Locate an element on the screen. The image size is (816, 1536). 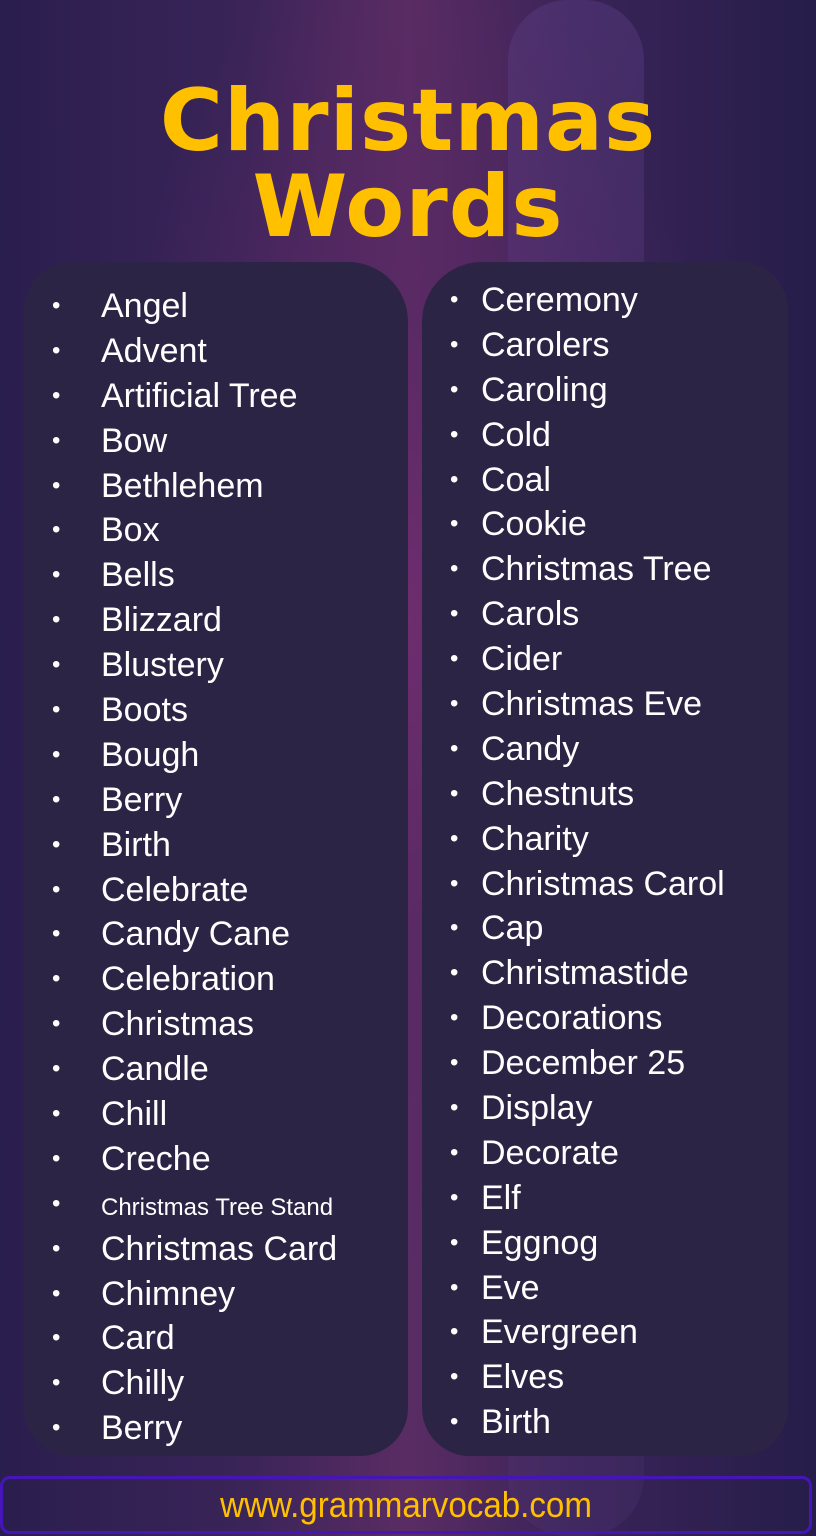
list-item: • Charity is located at coordinates (587, 839).